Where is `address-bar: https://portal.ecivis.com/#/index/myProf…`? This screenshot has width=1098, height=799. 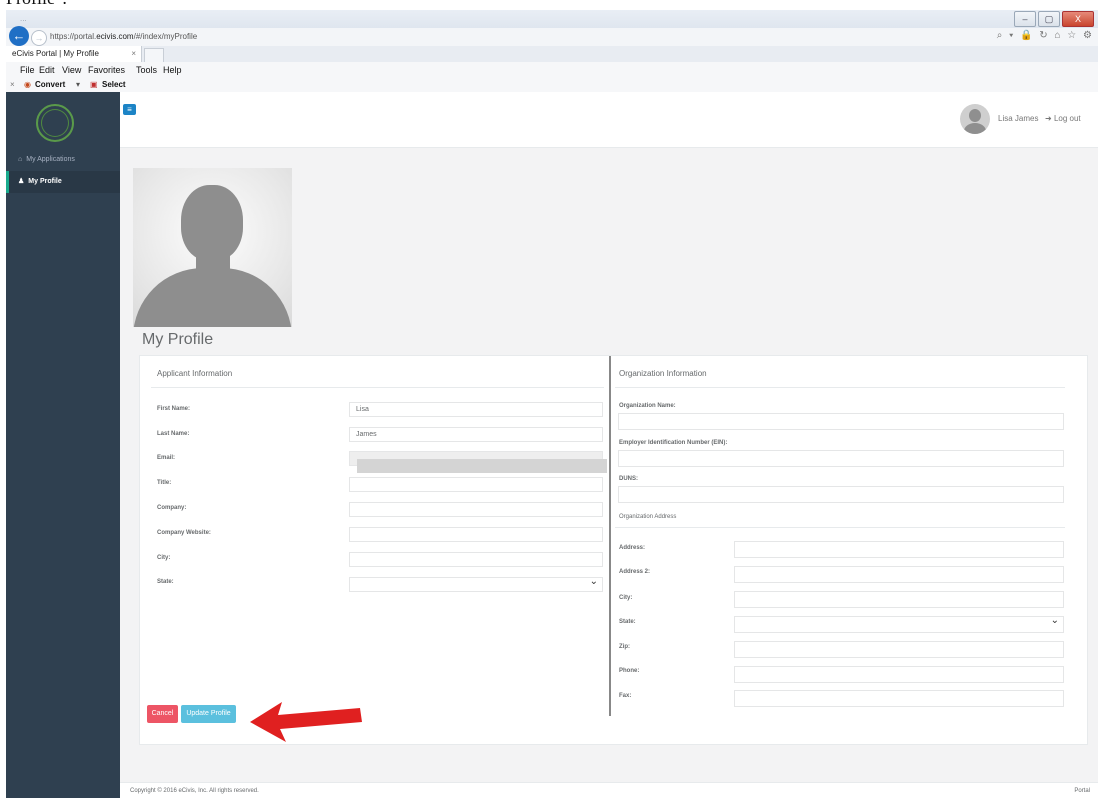 address-bar: https://portal.ecivis.com/#/index/myProf… is located at coordinates (144, 36).